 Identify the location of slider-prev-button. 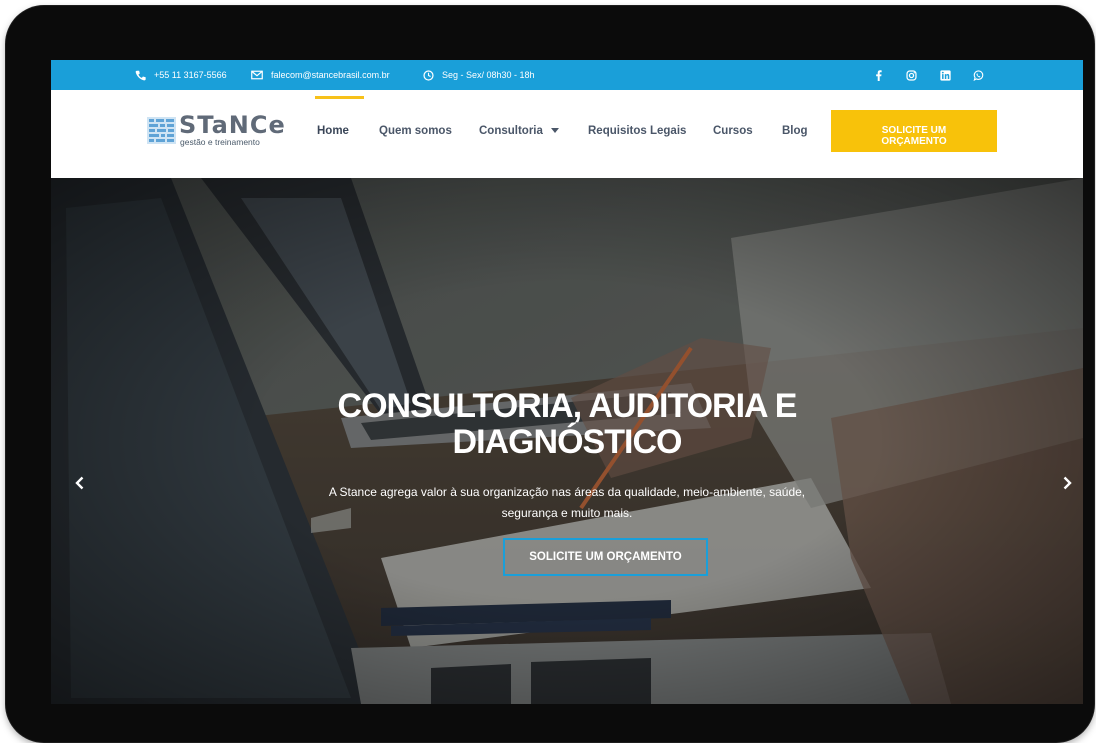
(79, 483).